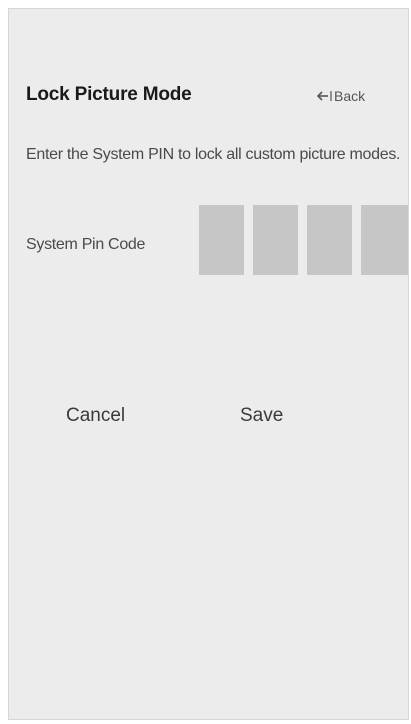 Image resolution: width=411 pixels, height=724 pixels. Describe the element at coordinates (325, 96) in the screenshot. I see `back-arrow-icon` at that location.